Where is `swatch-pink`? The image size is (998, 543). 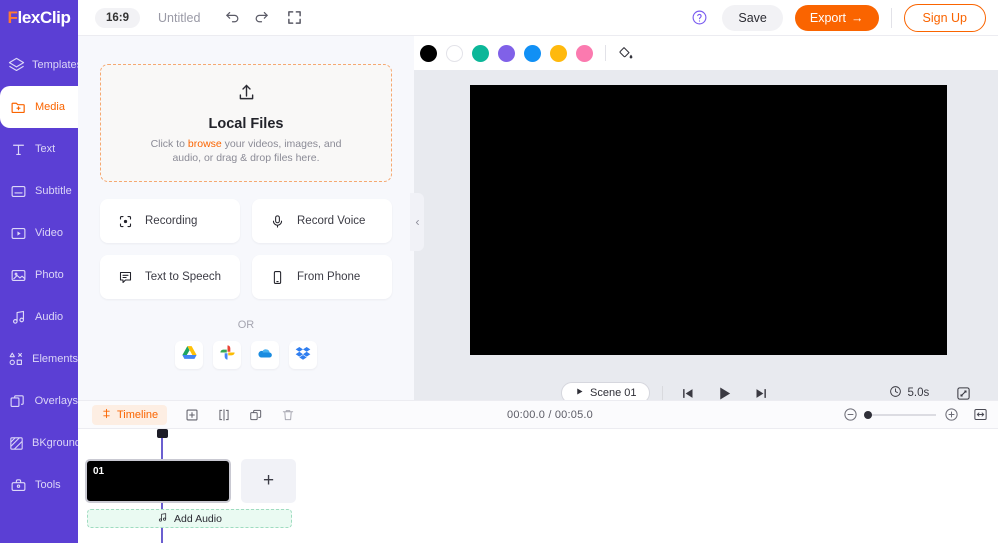 swatch-pink is located at coordinates (584, 53).